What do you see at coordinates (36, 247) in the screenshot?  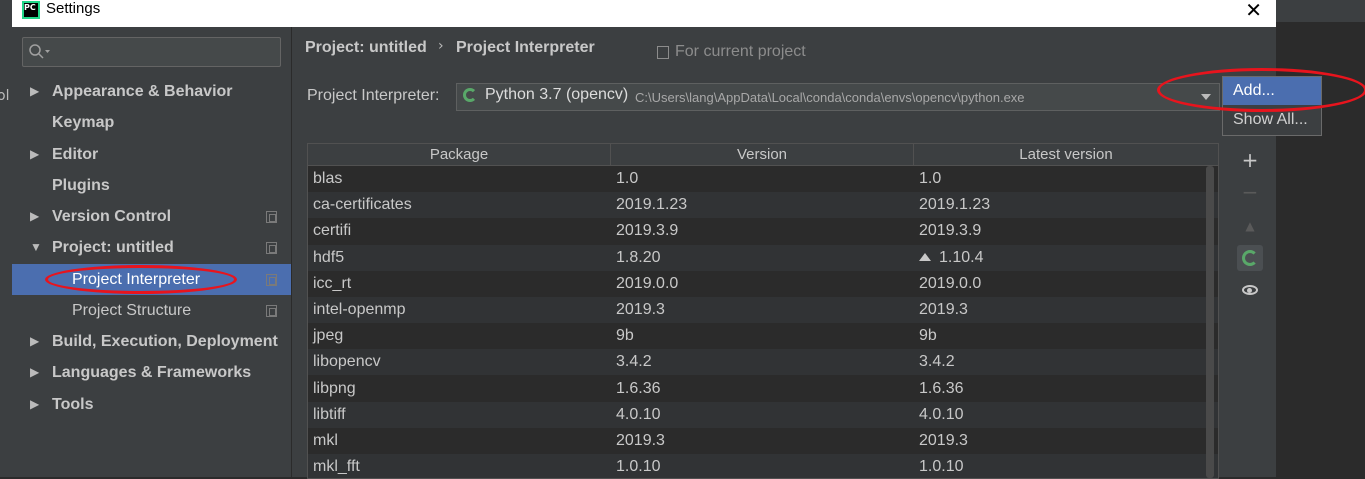 I see `collapse-arrow-icon: ▼` at bounding box center [36, 247].